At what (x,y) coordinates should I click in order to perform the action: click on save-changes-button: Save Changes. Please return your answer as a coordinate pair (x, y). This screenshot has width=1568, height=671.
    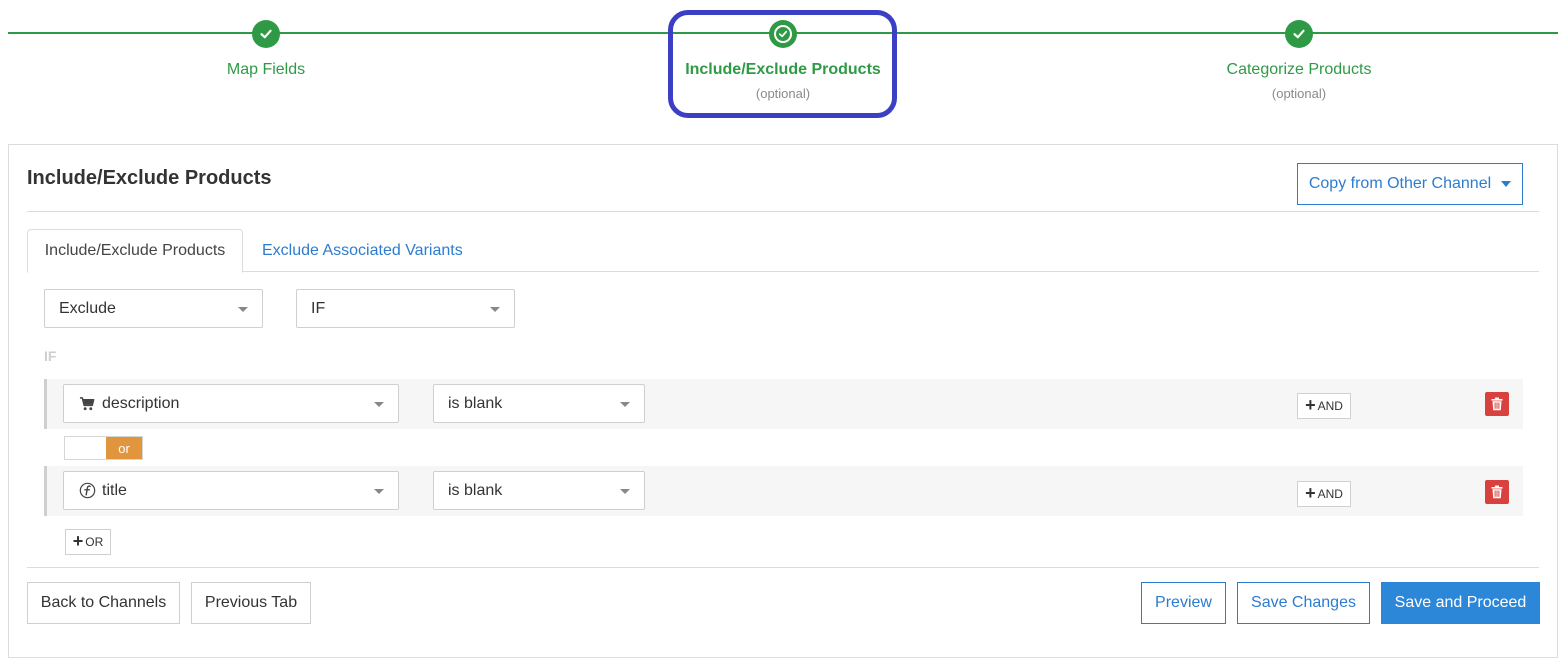
    Looking at the image, I should click on (1303, 603).